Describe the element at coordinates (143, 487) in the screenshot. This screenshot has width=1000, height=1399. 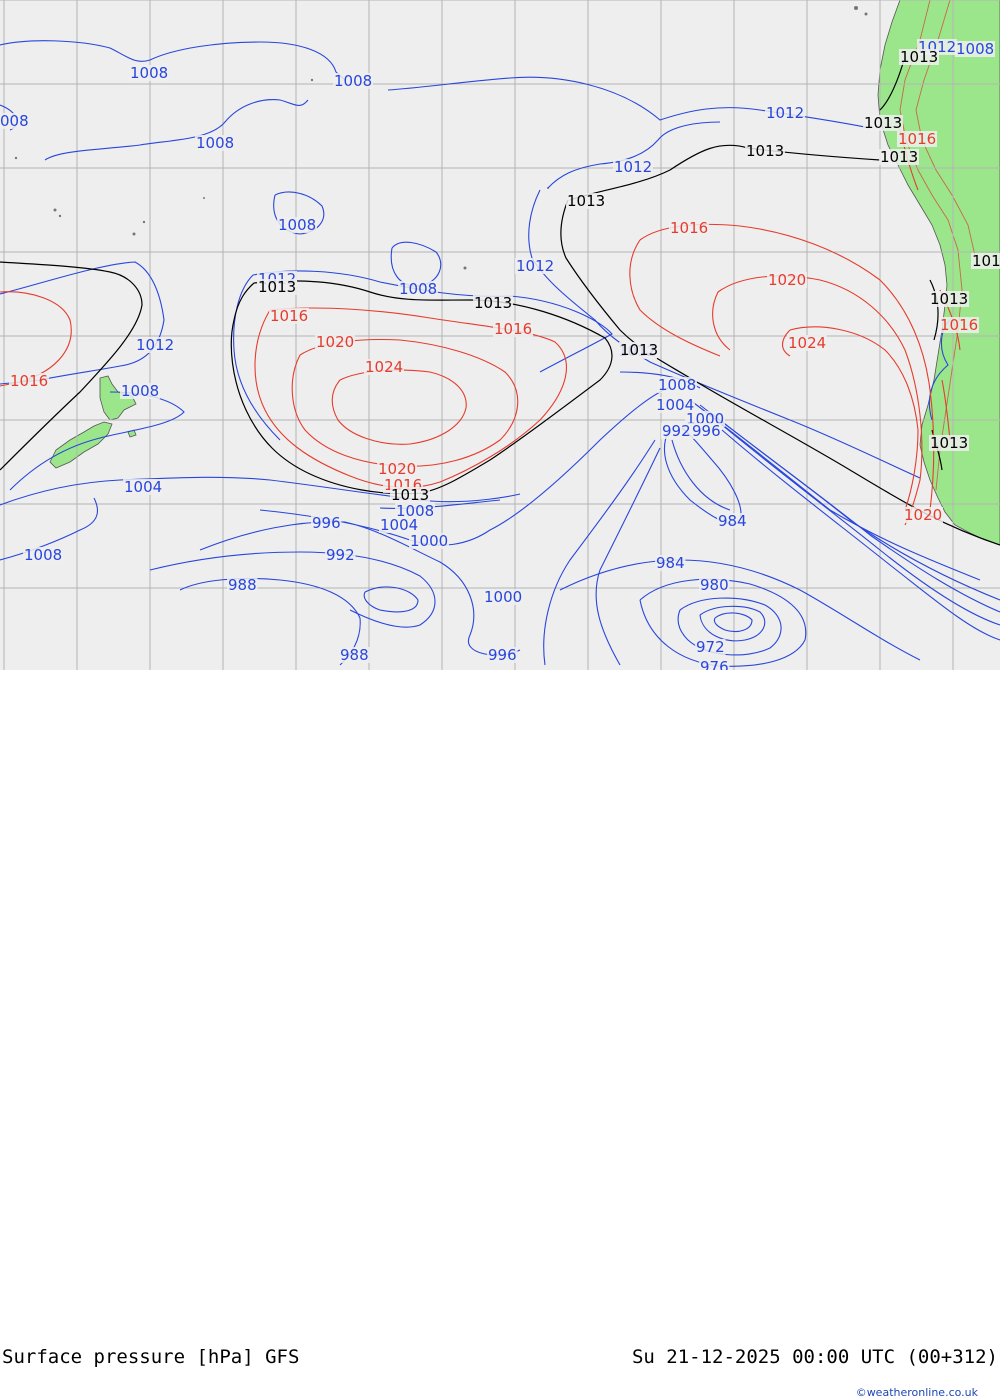
I see `isobar-label-low: 1004` at that location.